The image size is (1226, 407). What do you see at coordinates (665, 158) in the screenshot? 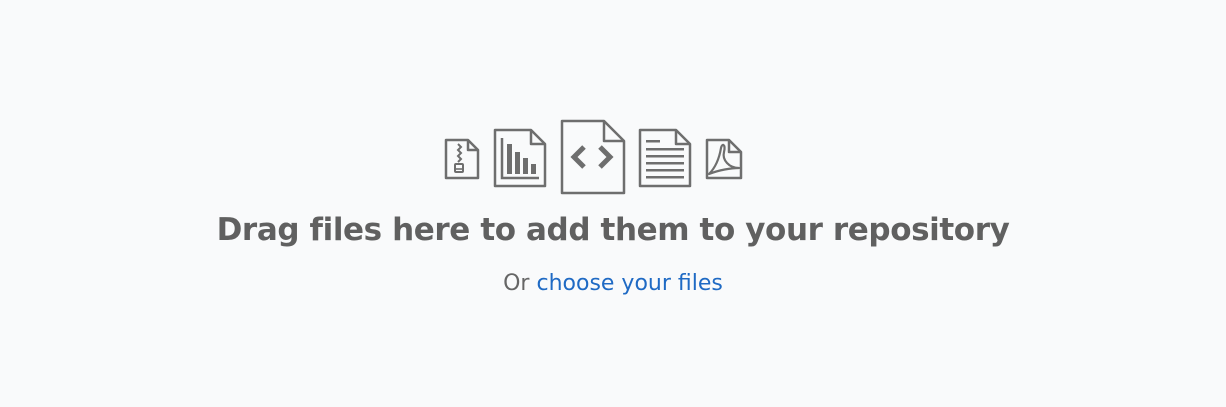
I see `file-text-icon` at bounding box center [665, 158].